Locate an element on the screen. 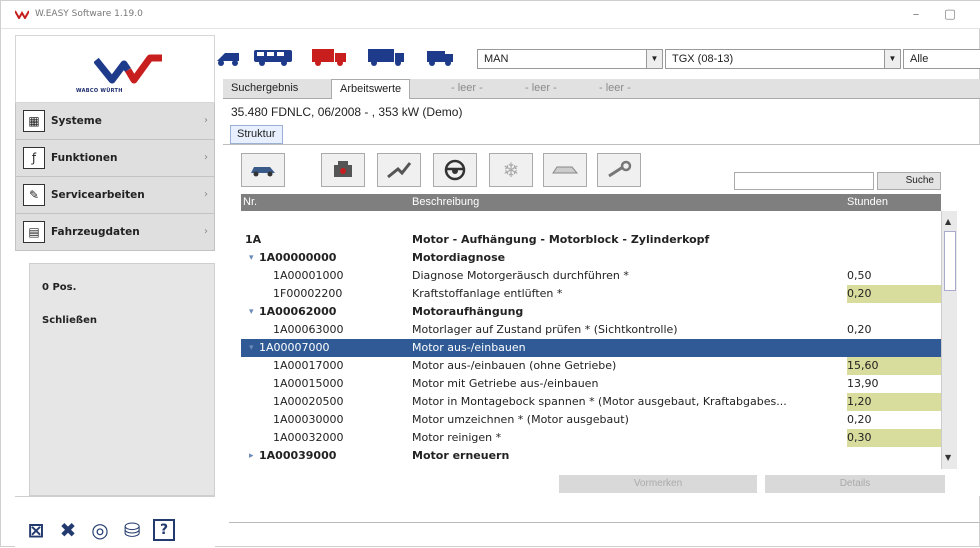  vehicle-description: 35.480 FDNLC, 06/2008 - , 353 kW (Demo) is located at coordinates (347, 112).